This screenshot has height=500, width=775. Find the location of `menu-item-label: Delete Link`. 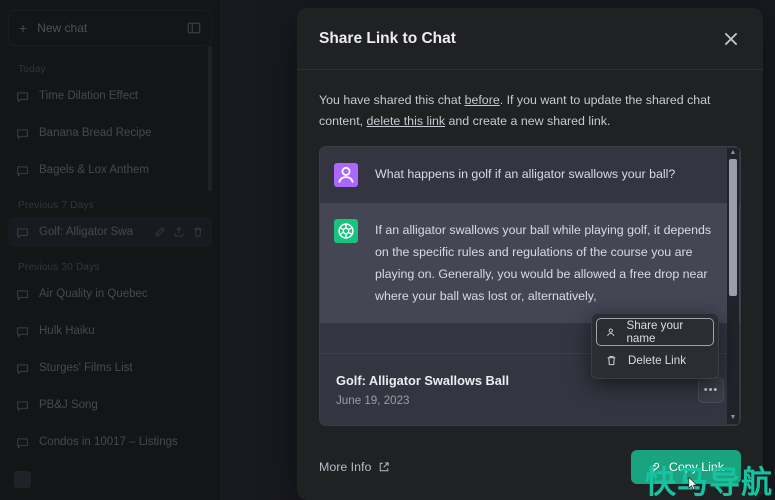

menu-item-label: Delete Link is located at coordinates (657, 360).